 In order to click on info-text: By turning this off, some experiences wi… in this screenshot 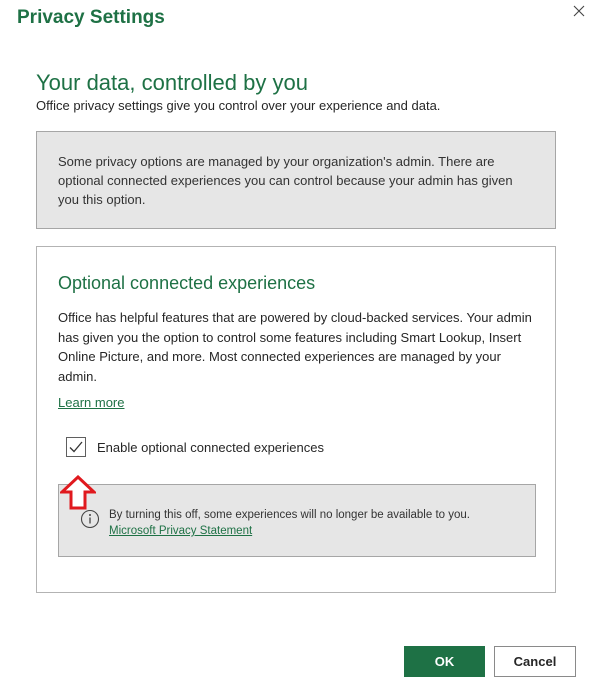, I will do `click(289, 515)`.